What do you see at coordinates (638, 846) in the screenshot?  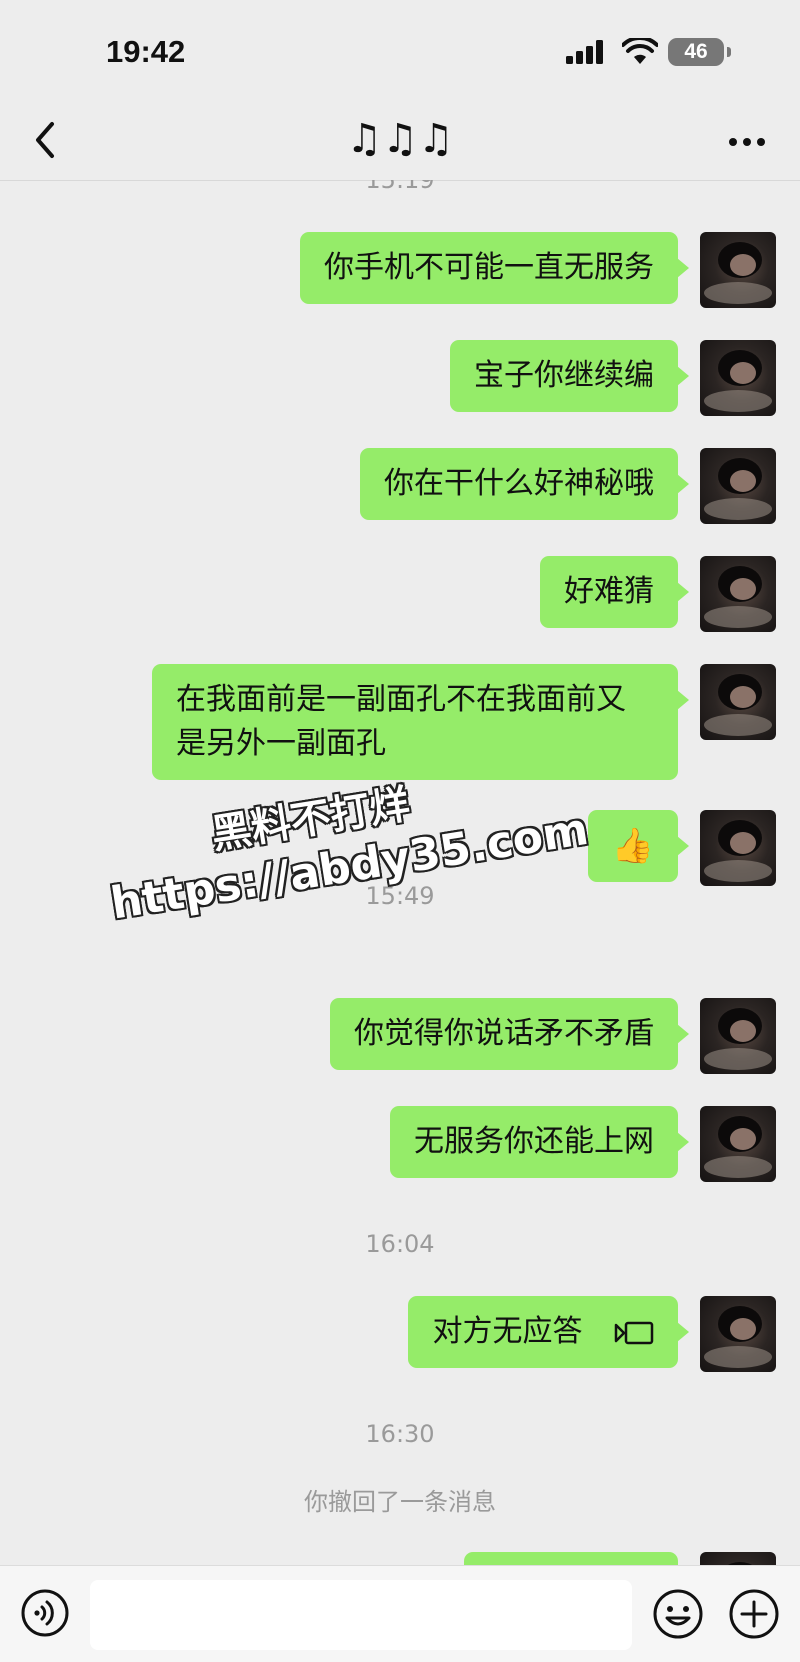 I see `thumbs-up-sticker: 👍` at bounding box center [638, 846].